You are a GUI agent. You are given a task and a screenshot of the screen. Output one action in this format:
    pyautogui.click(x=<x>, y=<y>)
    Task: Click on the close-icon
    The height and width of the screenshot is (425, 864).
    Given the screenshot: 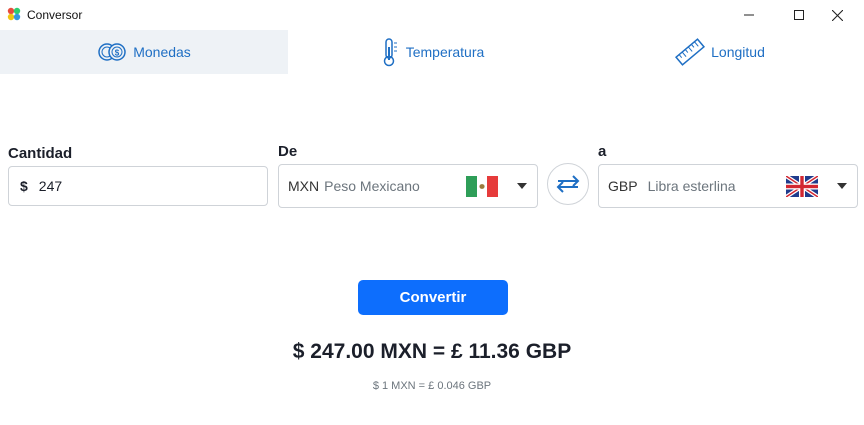 What is the action you would take?
    pyautogui.click(x=837, y=15)
    